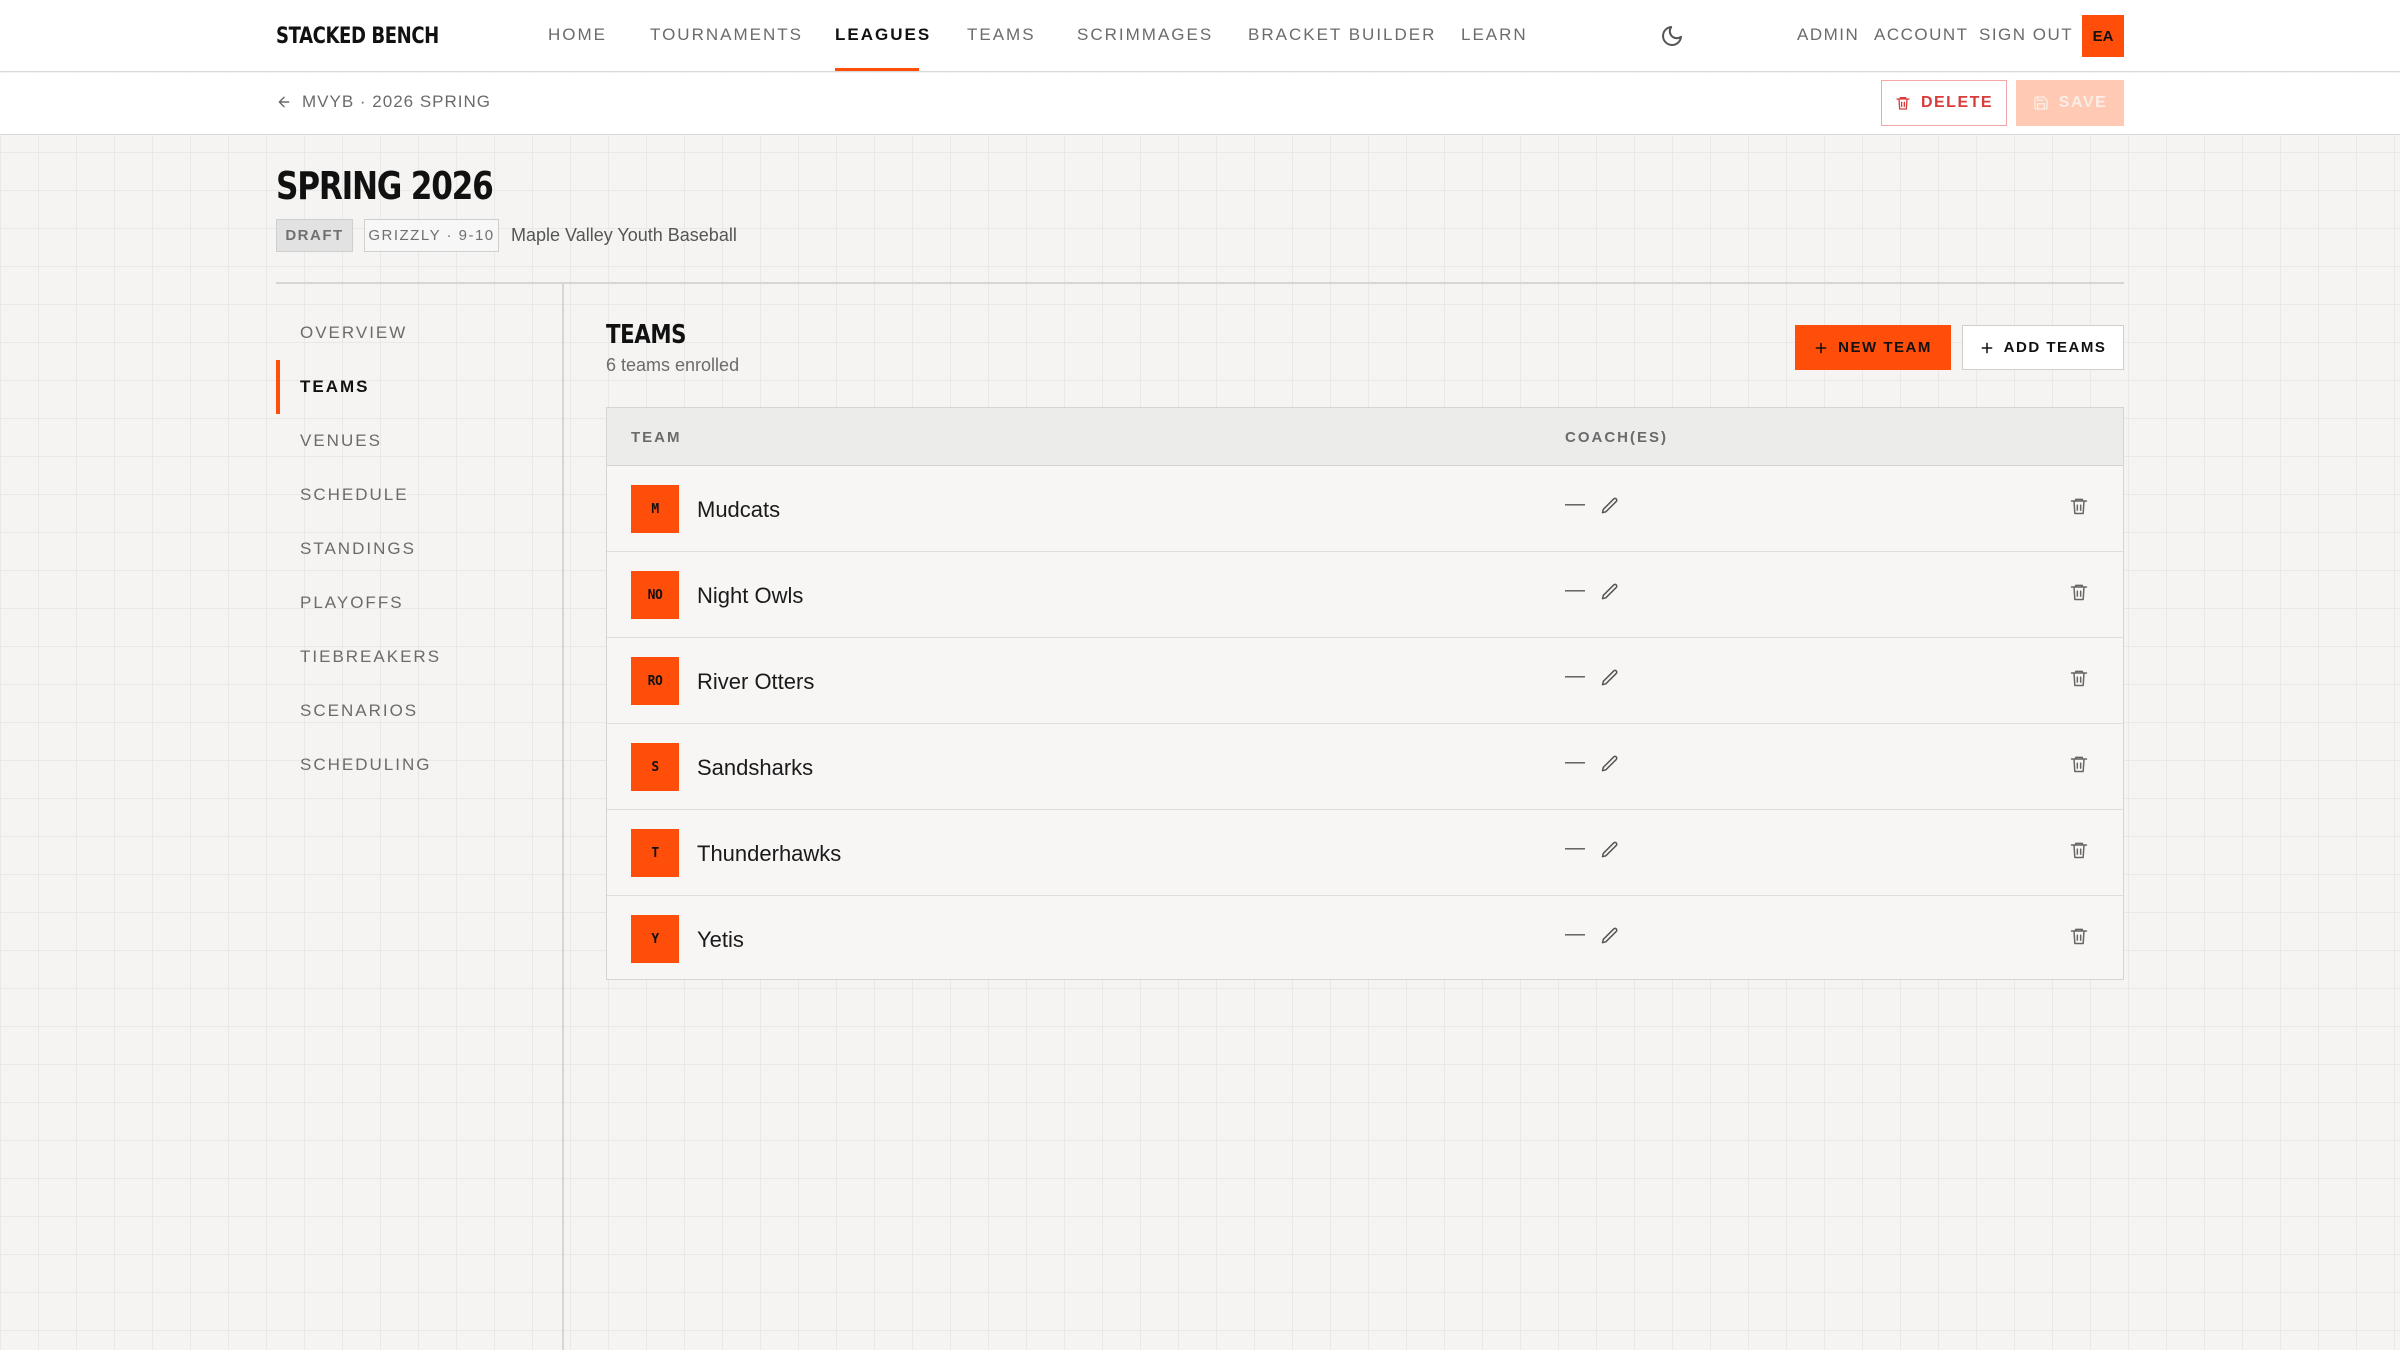  I want to click on team-logo: RO, so click(655, 681).